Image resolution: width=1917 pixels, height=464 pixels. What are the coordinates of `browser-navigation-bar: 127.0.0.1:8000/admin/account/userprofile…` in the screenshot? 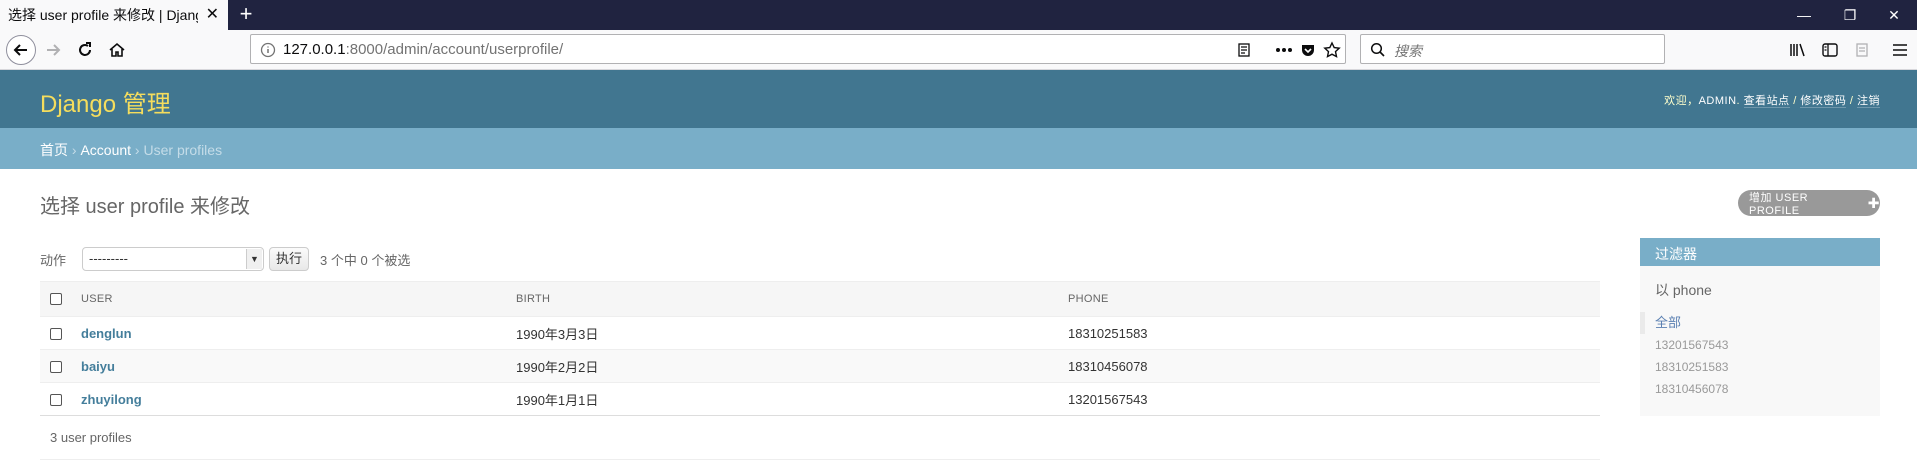 It's located at (958, 50).